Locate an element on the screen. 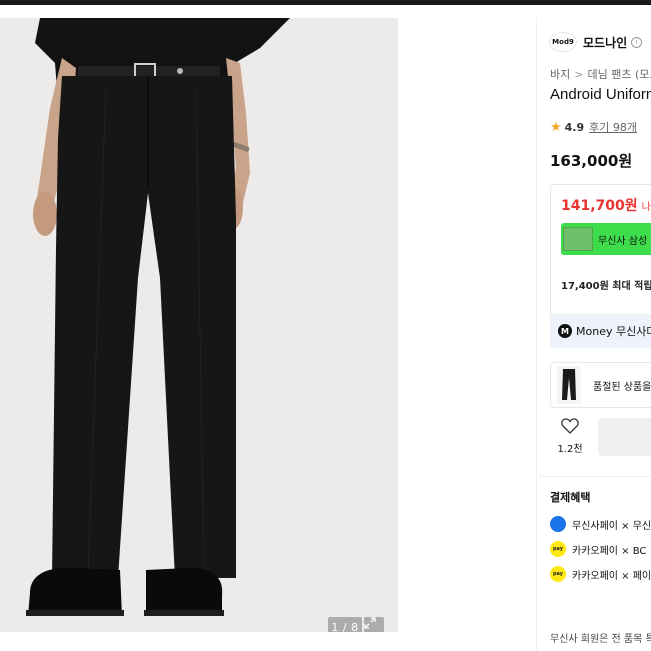  rating-value: 4.9 is located at coordinates (574, 127).